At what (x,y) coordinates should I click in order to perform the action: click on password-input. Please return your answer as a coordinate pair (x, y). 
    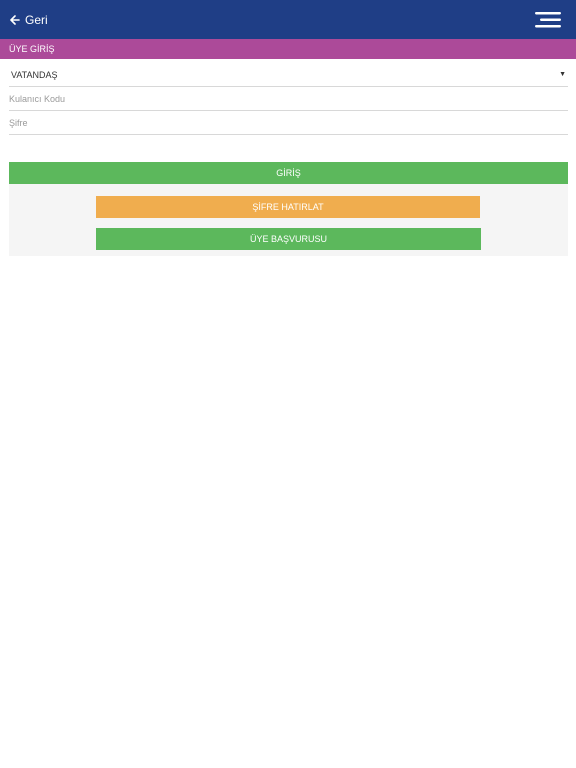
    Looking at the image, I should click on (288, 122).